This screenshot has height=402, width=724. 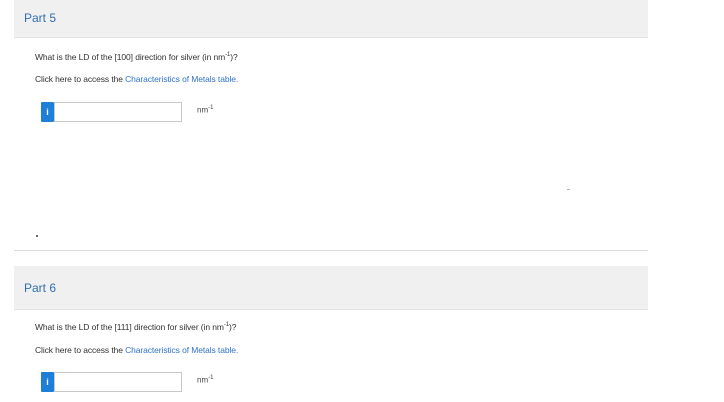 I want to click on part5-link-prefix: Click here to access the, so click(x=80, y=79).